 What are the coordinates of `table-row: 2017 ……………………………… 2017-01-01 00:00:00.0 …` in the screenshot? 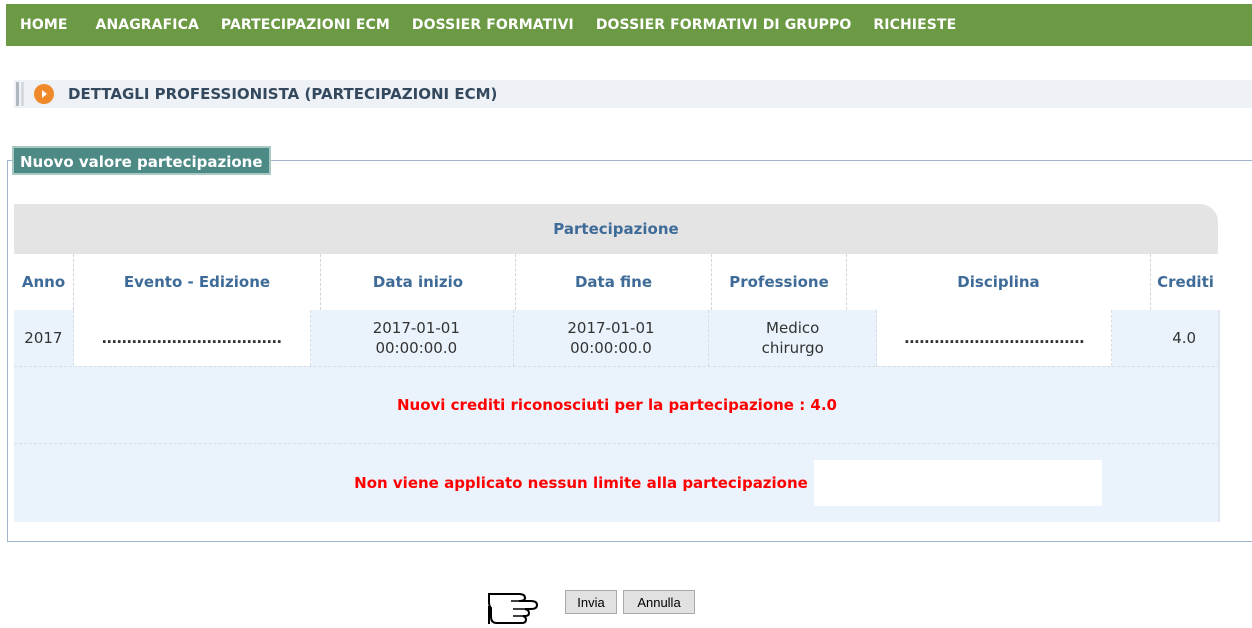 It's located at (617, 338).